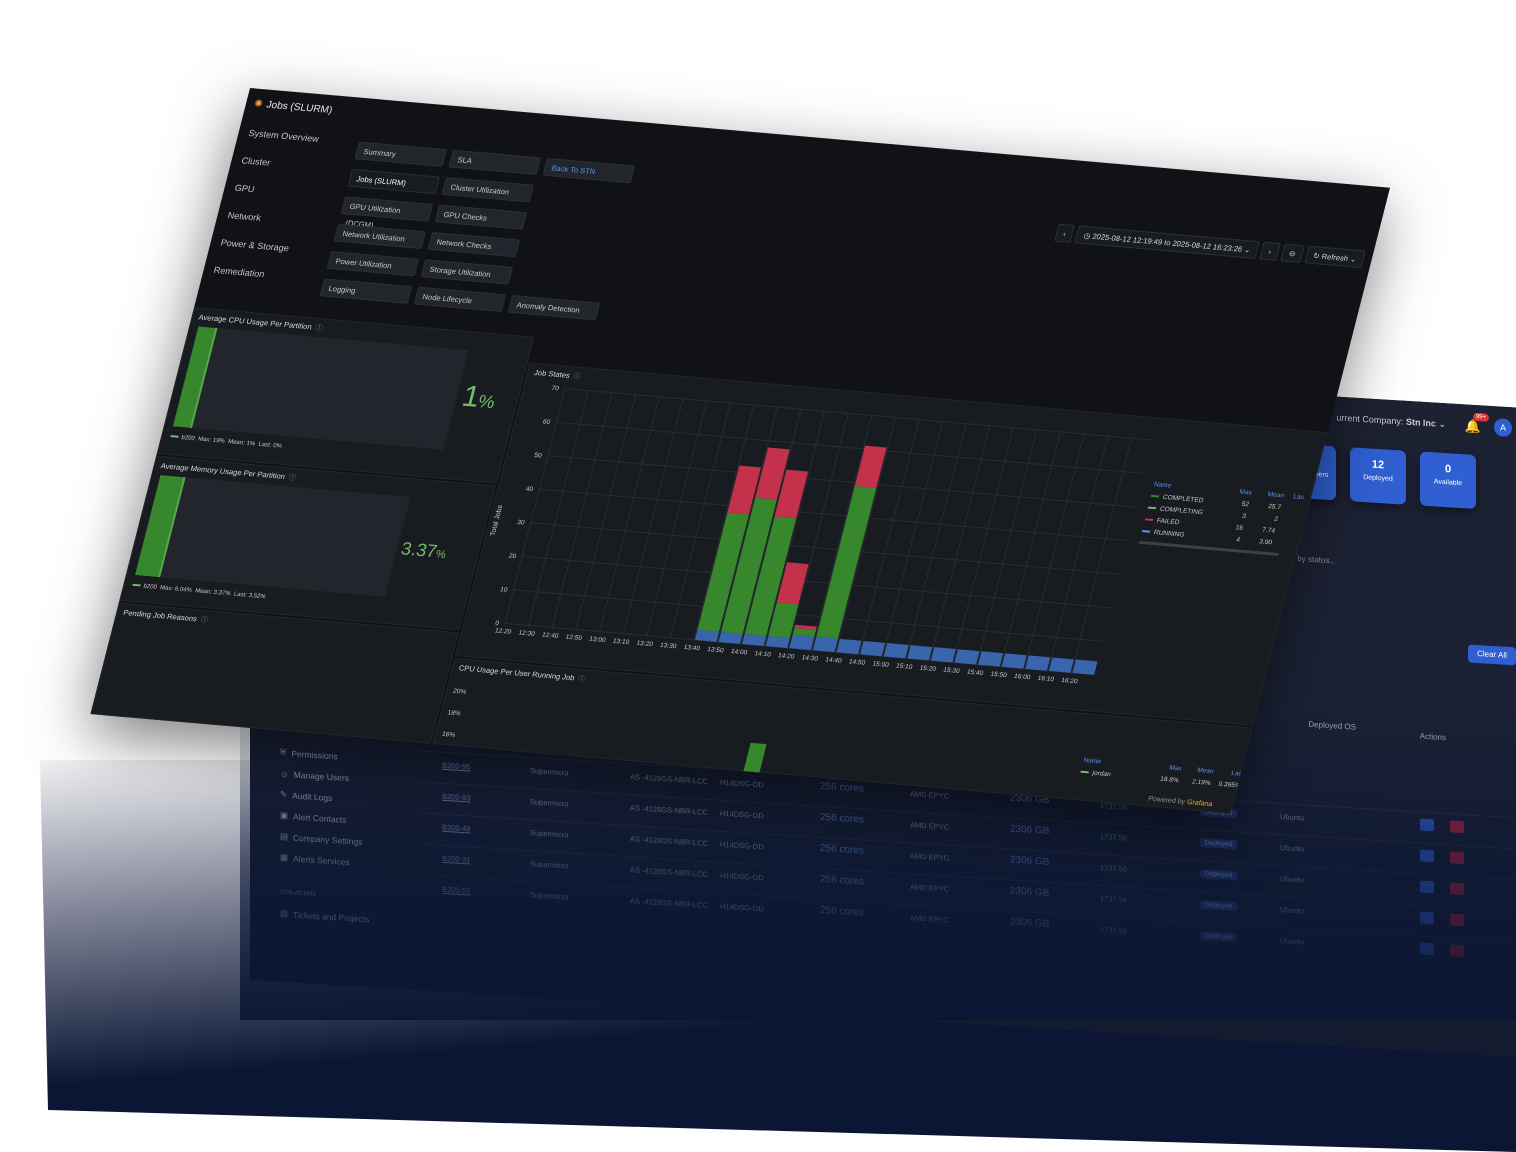 The width and height of the screenshot is (1516, 1152). What do you see at coordinates (1492, 655) in the screenshot?
I see `clear-all-button: Clear All` at bounding box center [1492, 655].